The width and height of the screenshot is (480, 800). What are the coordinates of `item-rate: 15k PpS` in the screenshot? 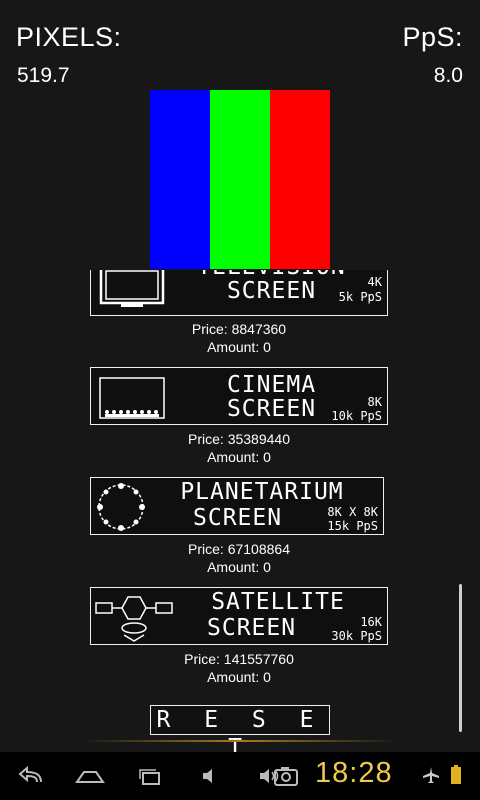 It's located at (352, 526).